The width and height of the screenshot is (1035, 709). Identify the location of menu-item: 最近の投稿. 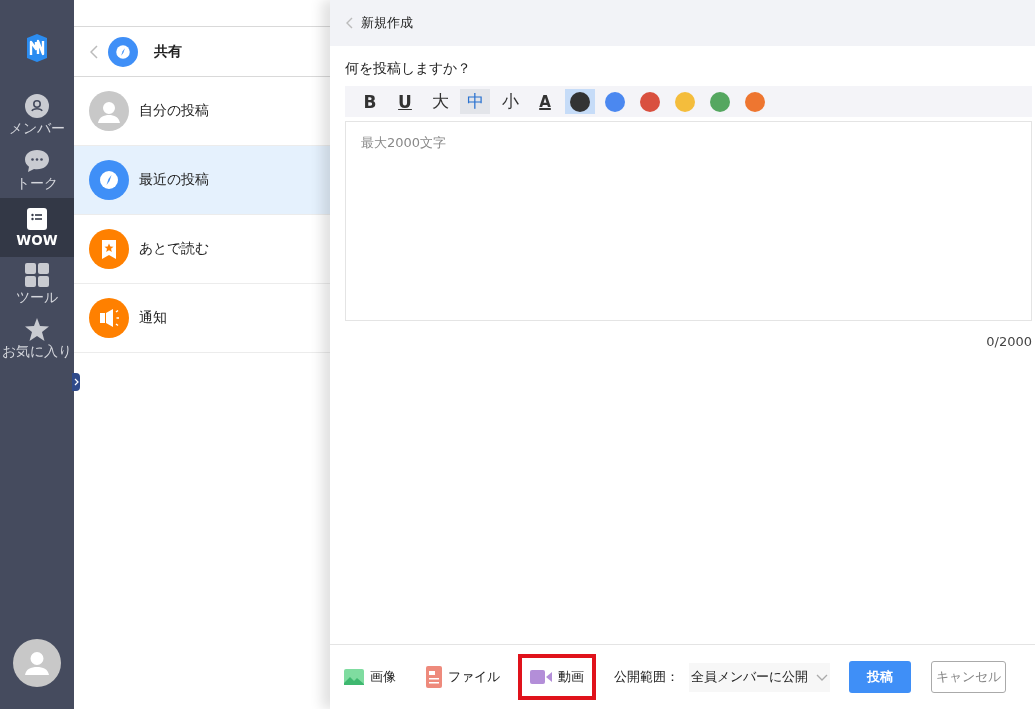
(202, 180).